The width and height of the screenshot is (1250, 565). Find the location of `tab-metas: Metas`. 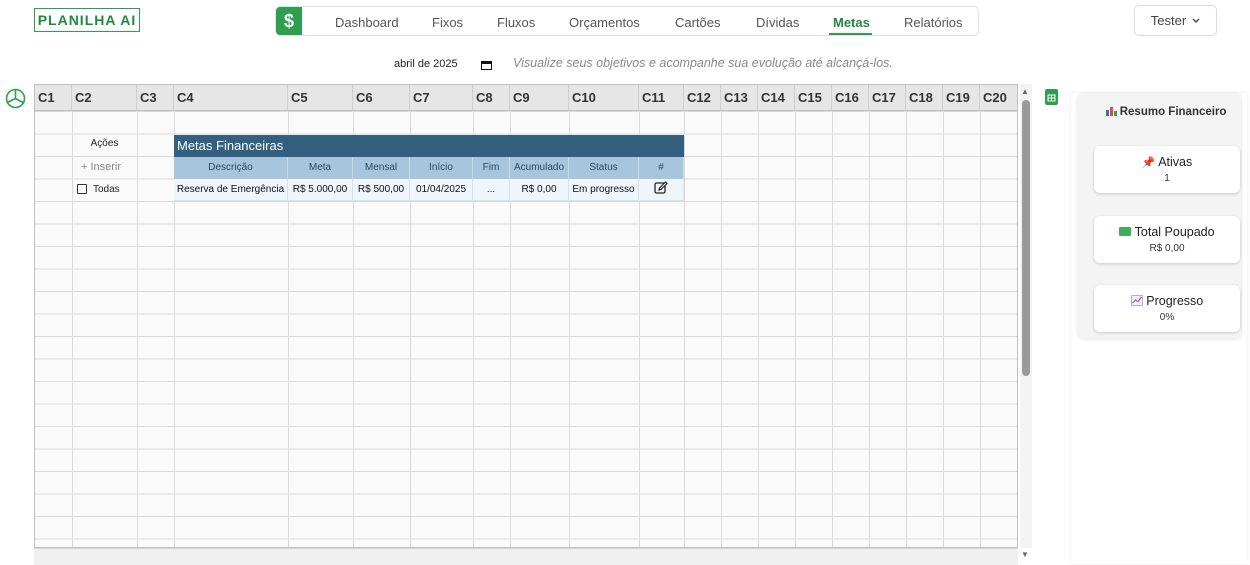

tab-metas: Metas is located at coordinates (851, 22).